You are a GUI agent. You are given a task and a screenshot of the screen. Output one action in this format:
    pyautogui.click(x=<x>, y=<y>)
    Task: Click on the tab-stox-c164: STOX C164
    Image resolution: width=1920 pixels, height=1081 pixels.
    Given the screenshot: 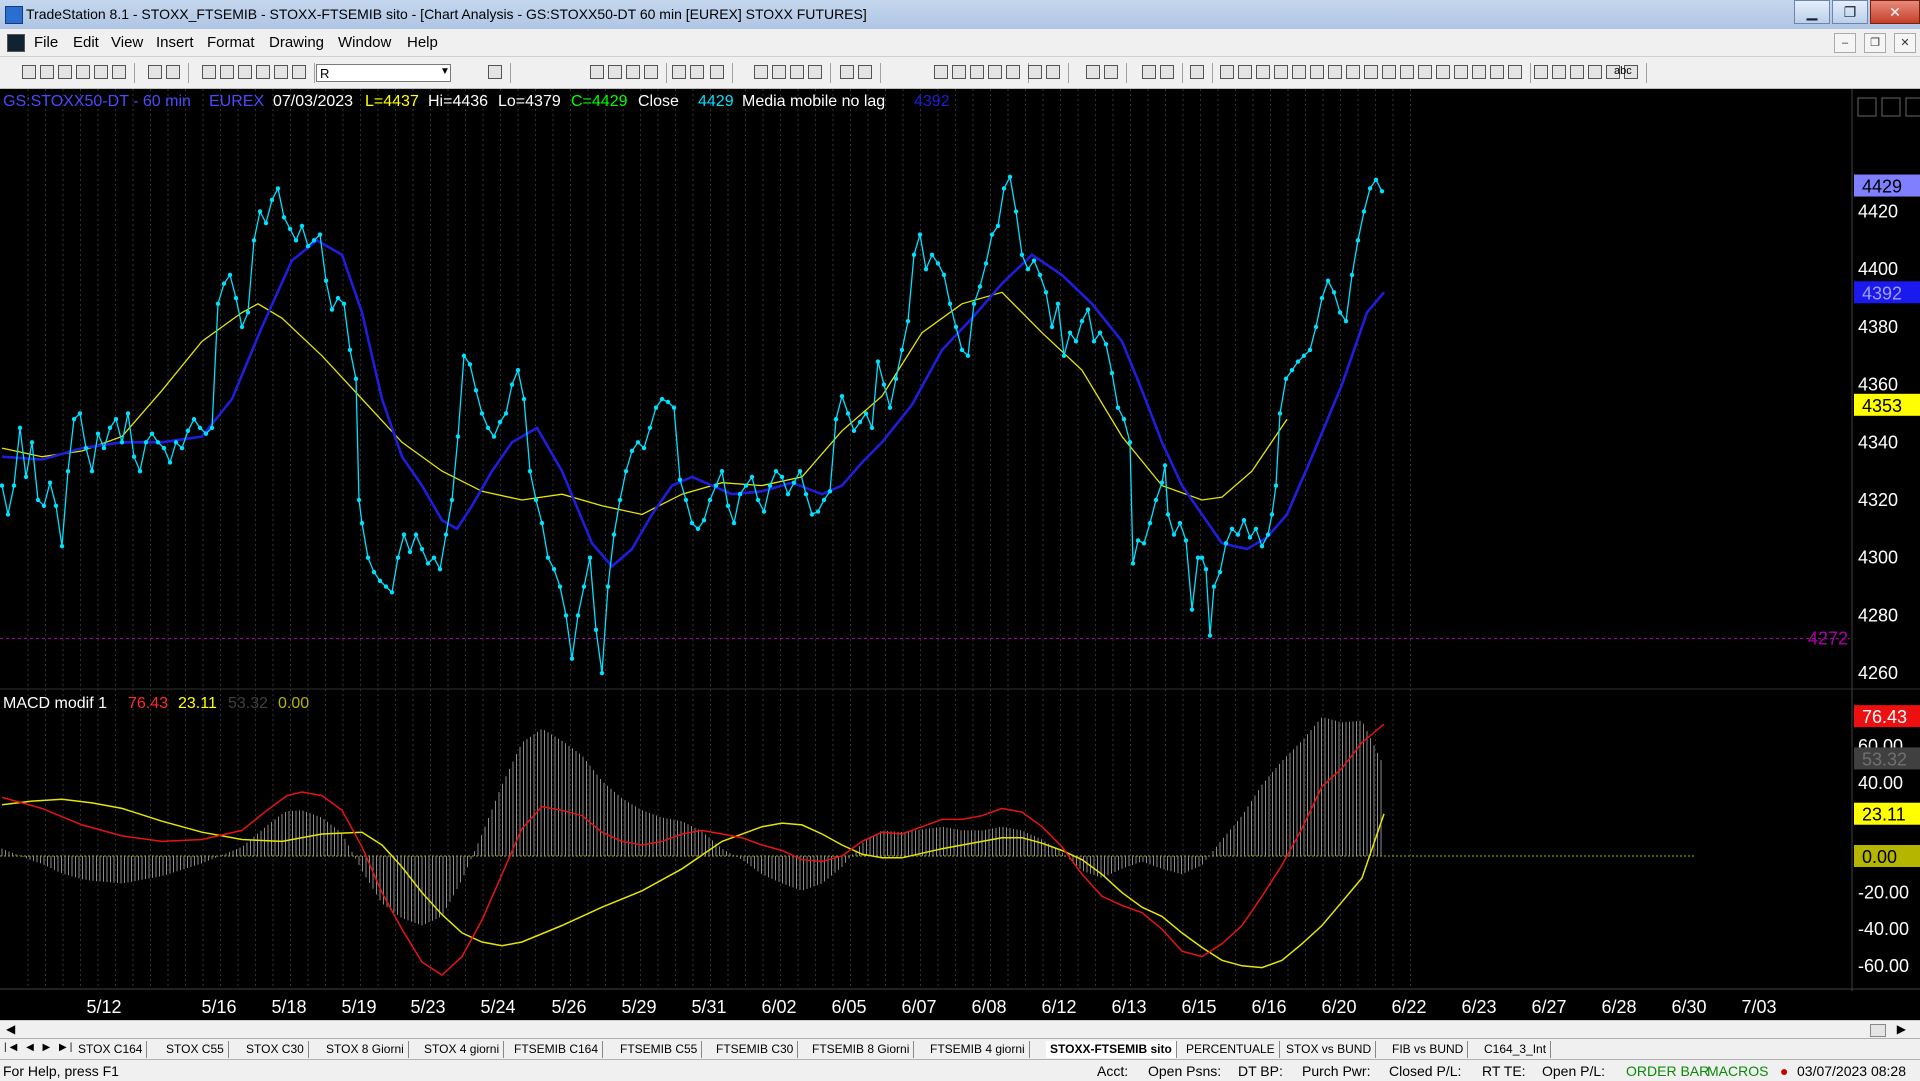 What is the action you would take?
    pyautogui.click(x=111, y=1049)
    